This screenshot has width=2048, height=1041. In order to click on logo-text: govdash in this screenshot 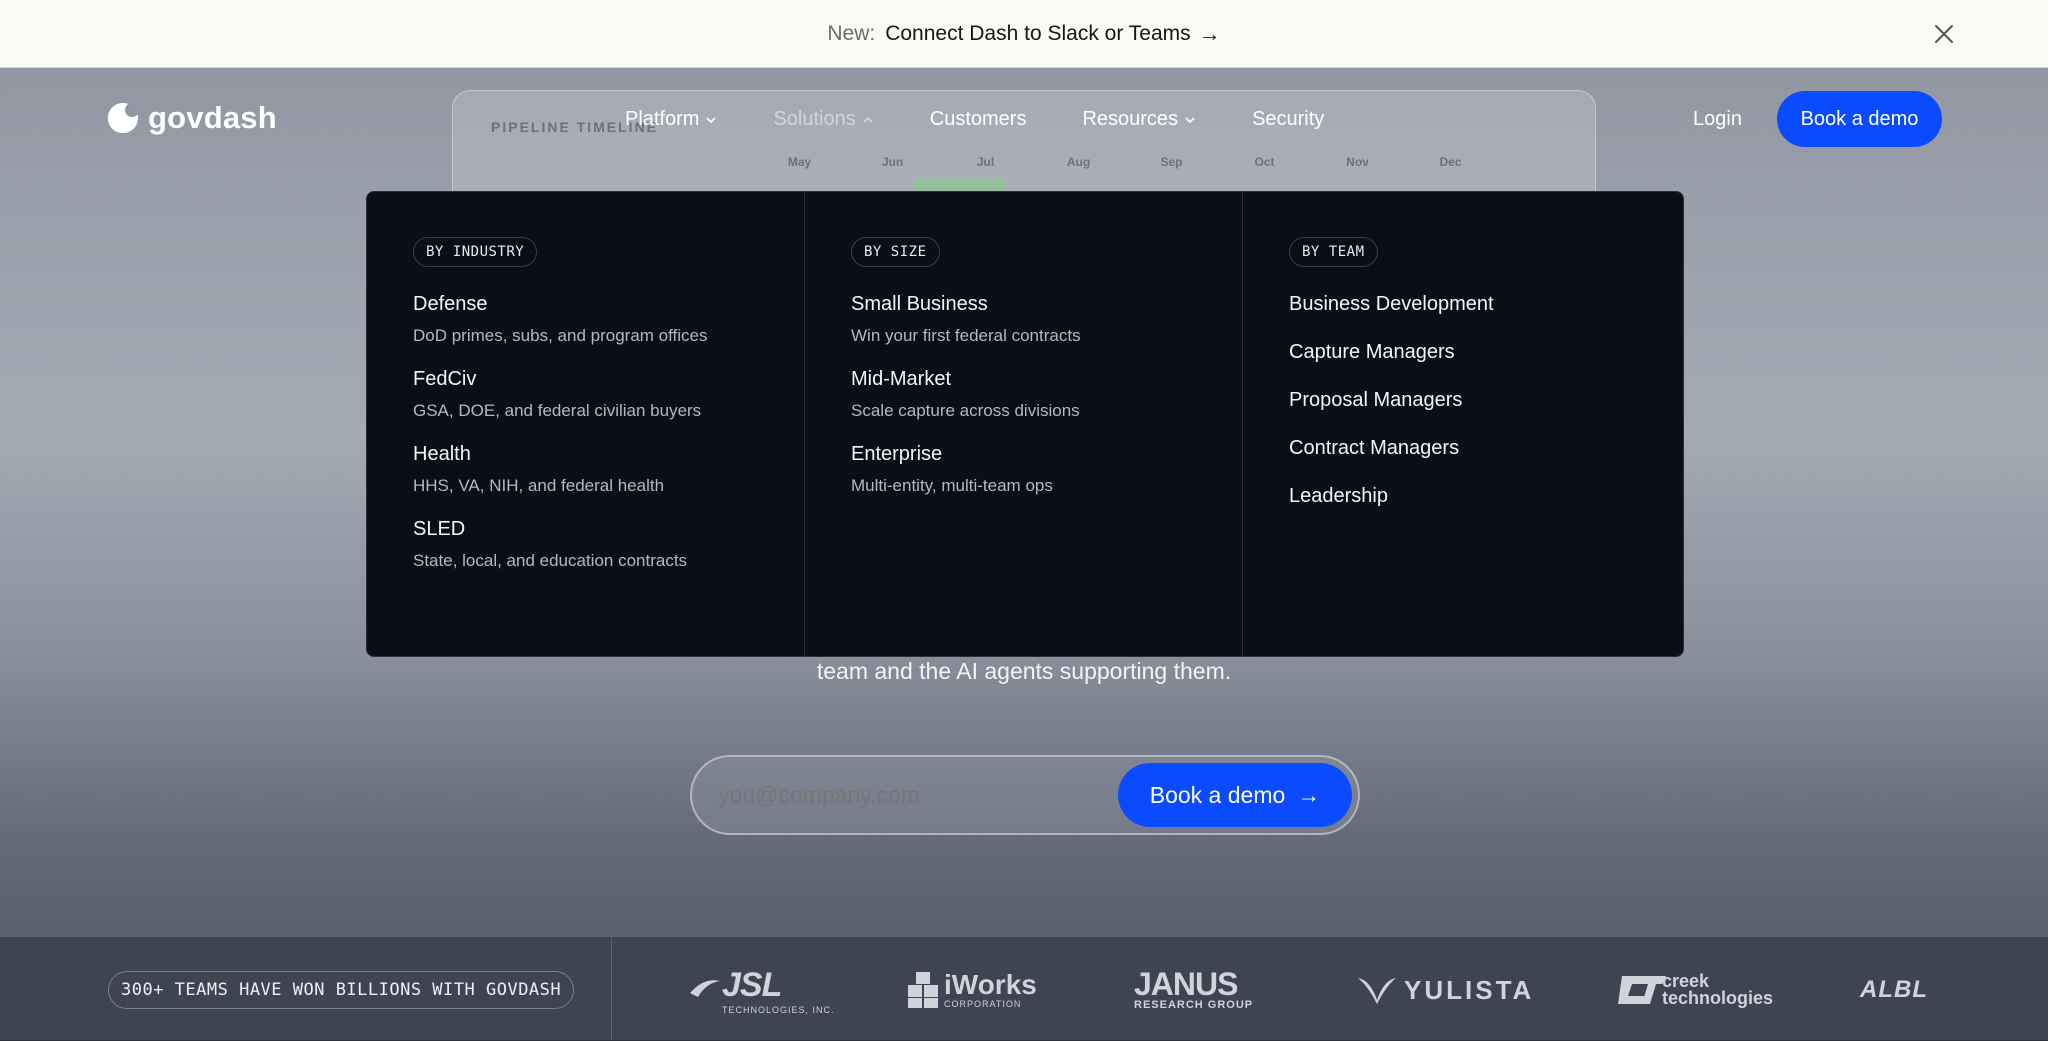, I will do `click(212, 117)`.